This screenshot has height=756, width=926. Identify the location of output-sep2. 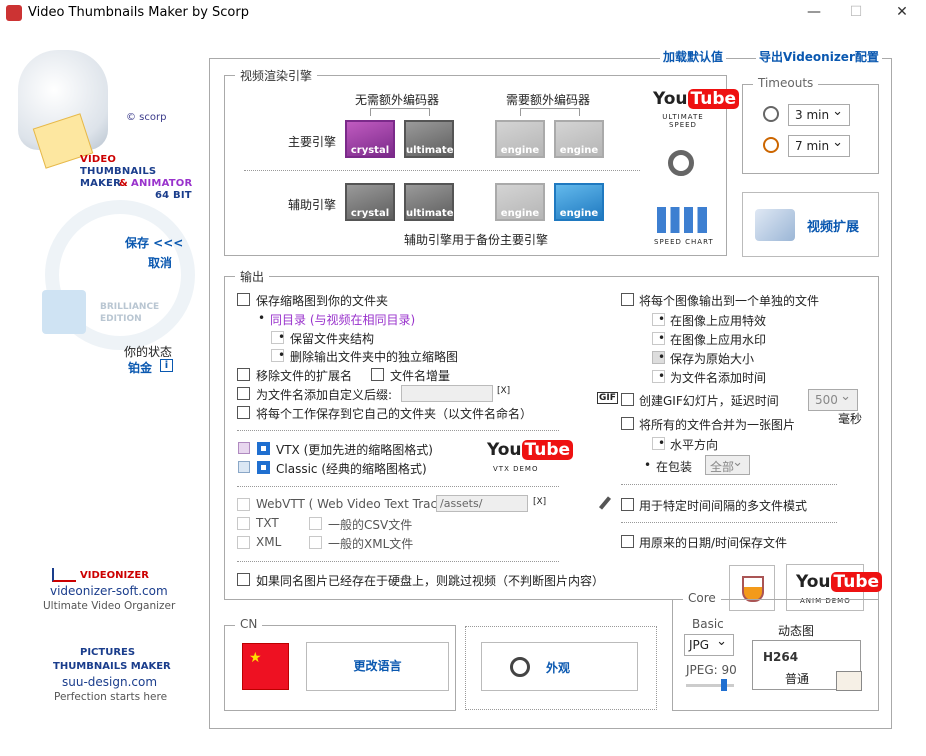
(398, 486).